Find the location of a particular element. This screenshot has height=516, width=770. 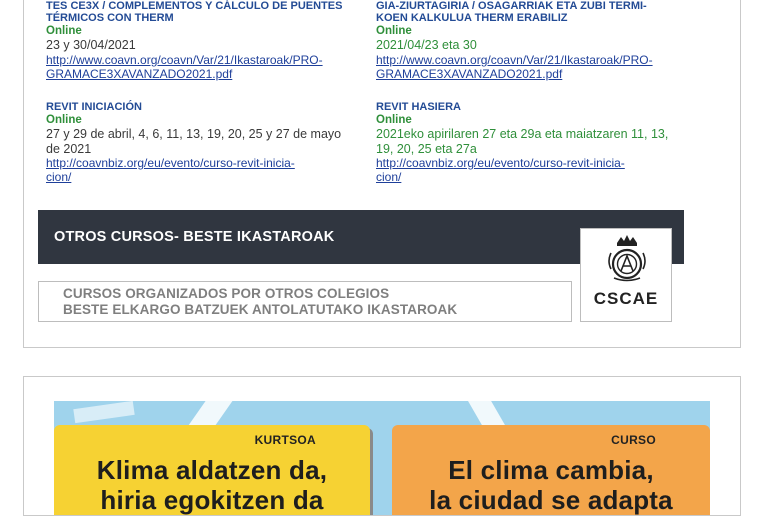

course-title: REVIT HASIERA is located at coordinates (528, 107).